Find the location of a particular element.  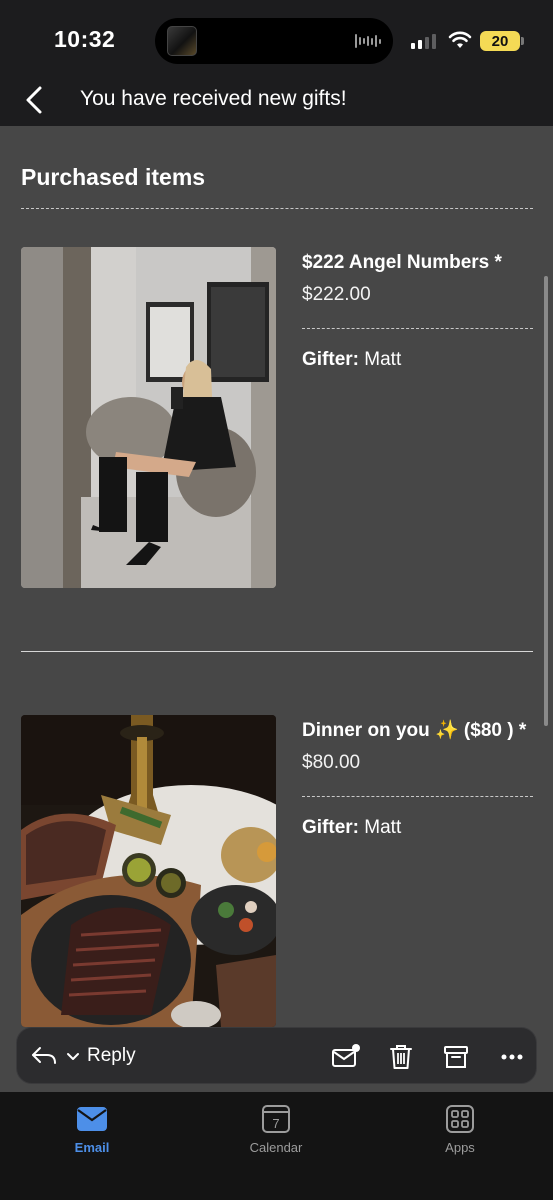

calendar-date: 7 is located at coordinates (275, 1123).